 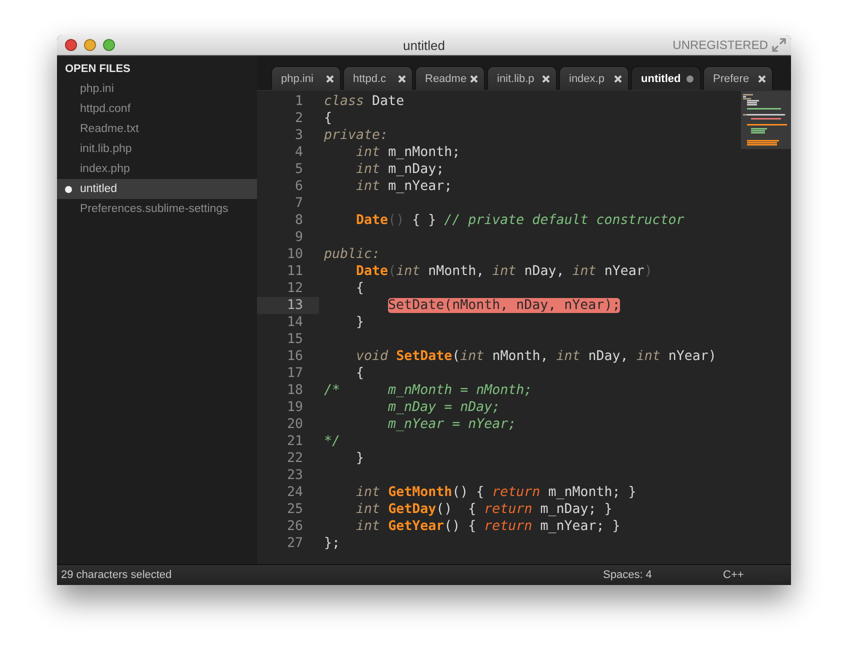 What do you see at coordinates (295, 509) in the screenshot?
I see `line-number: 25` at bounding box center [295, 509].